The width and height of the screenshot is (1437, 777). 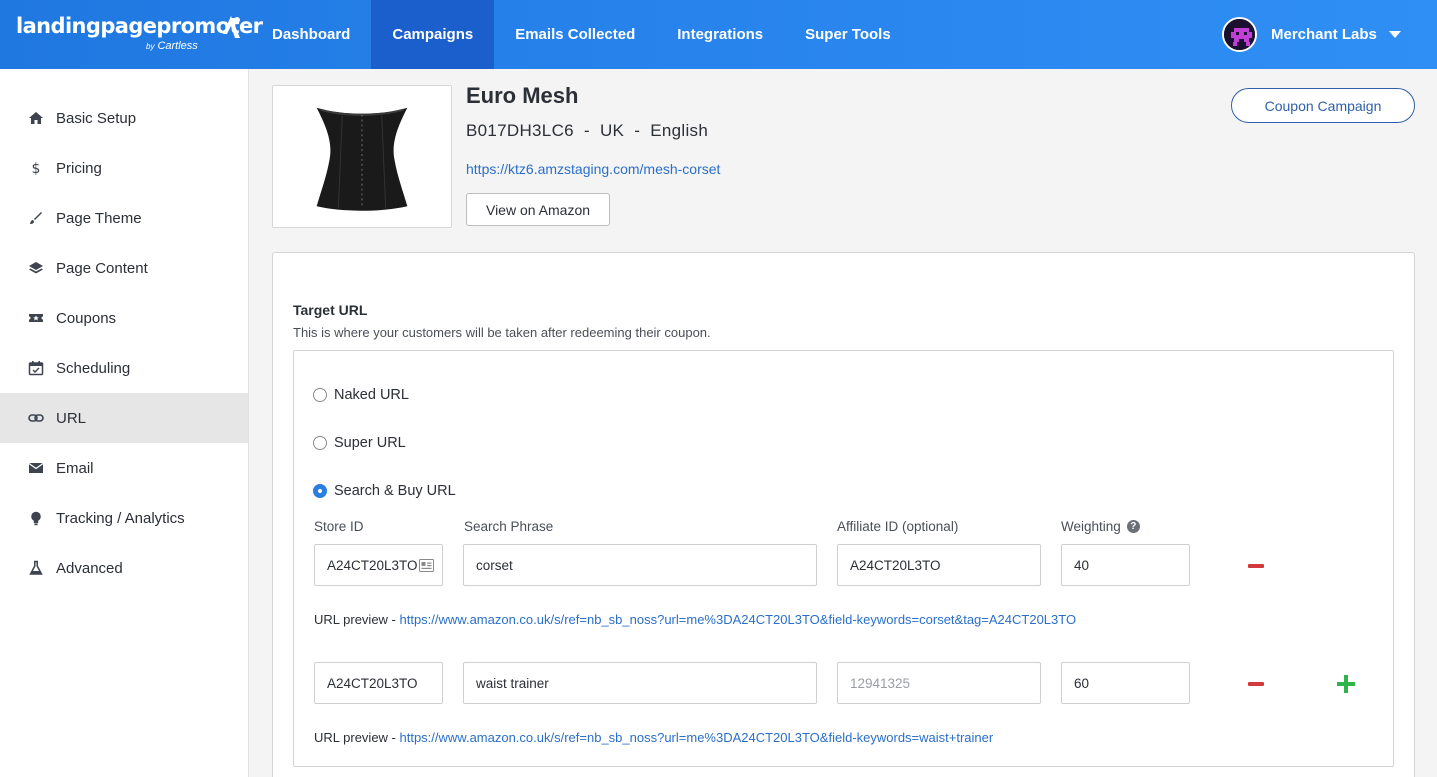 What do you see at coordinates (36, 268) in the screenshot?
I see `layers-icon` at bounding box center [36, 268].